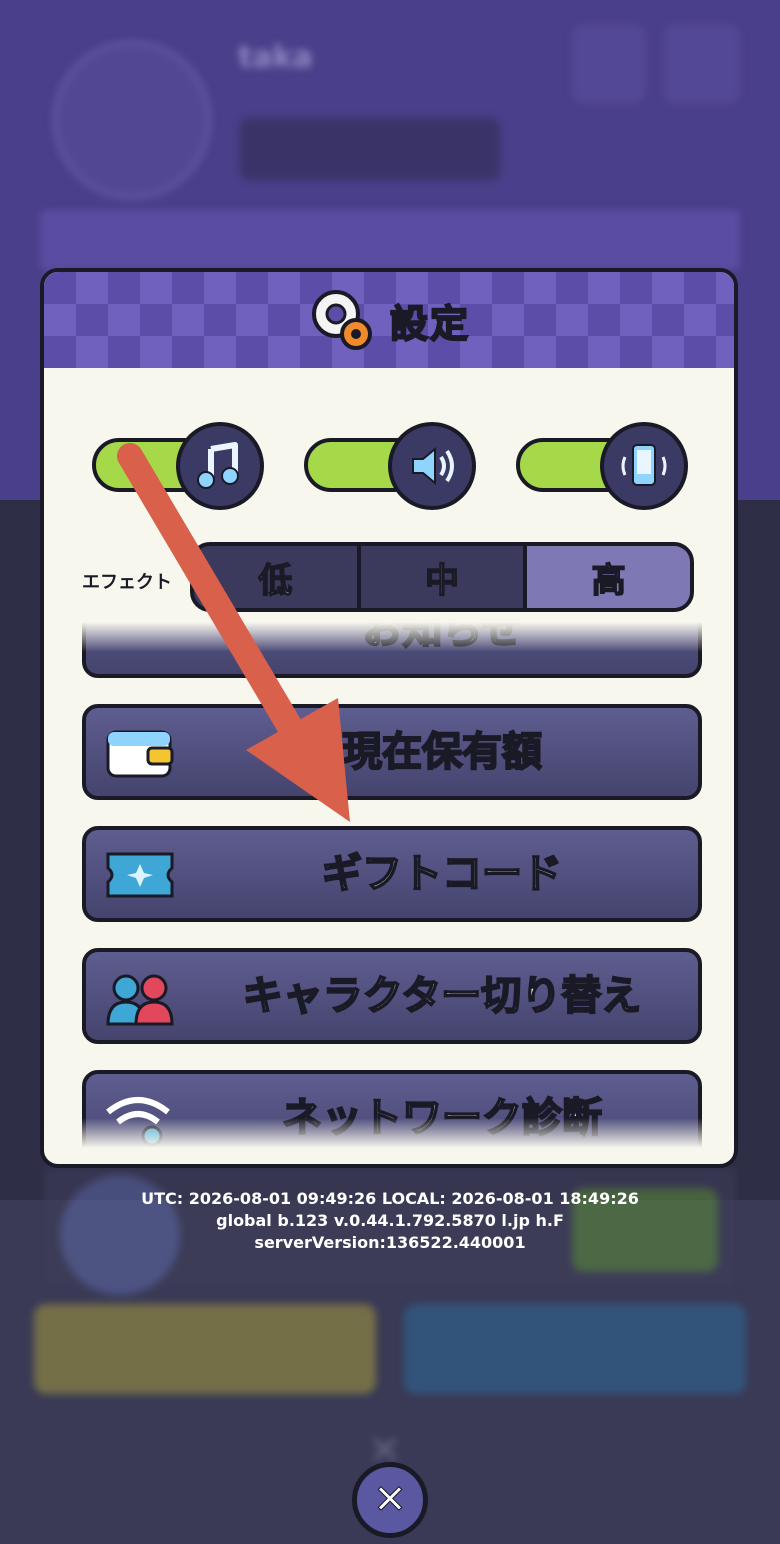 Image resolution: width=780 pixels, height=1544 pixels. I want to click on list-fade-top, so click(389, 637).